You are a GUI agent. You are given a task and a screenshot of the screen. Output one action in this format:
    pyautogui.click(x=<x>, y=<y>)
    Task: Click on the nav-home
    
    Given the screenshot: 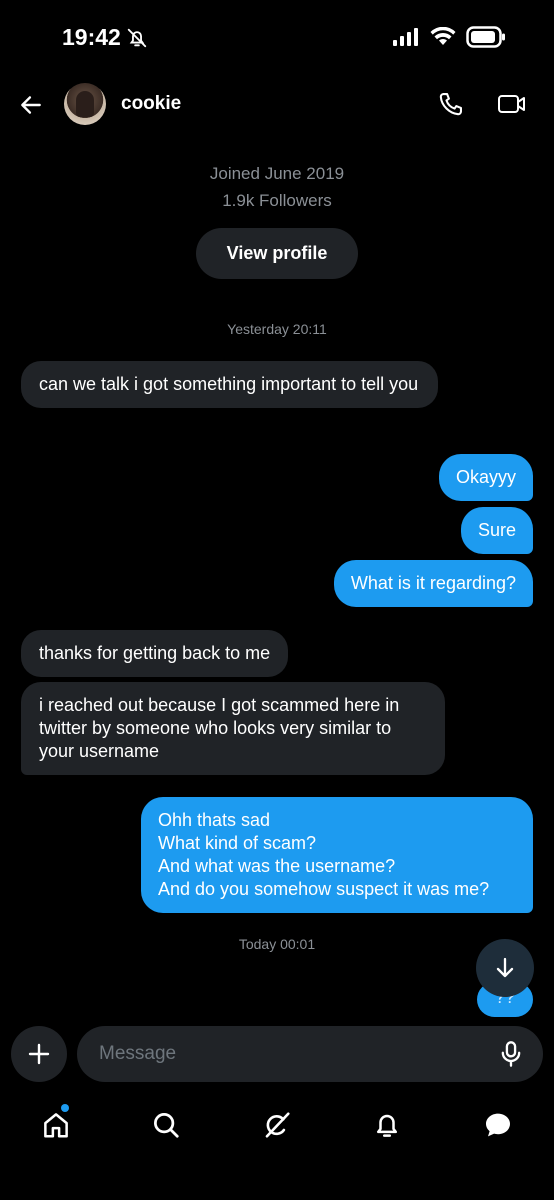 What is the action you would take?
    pyautogui.click(x=56, y=1125)
    